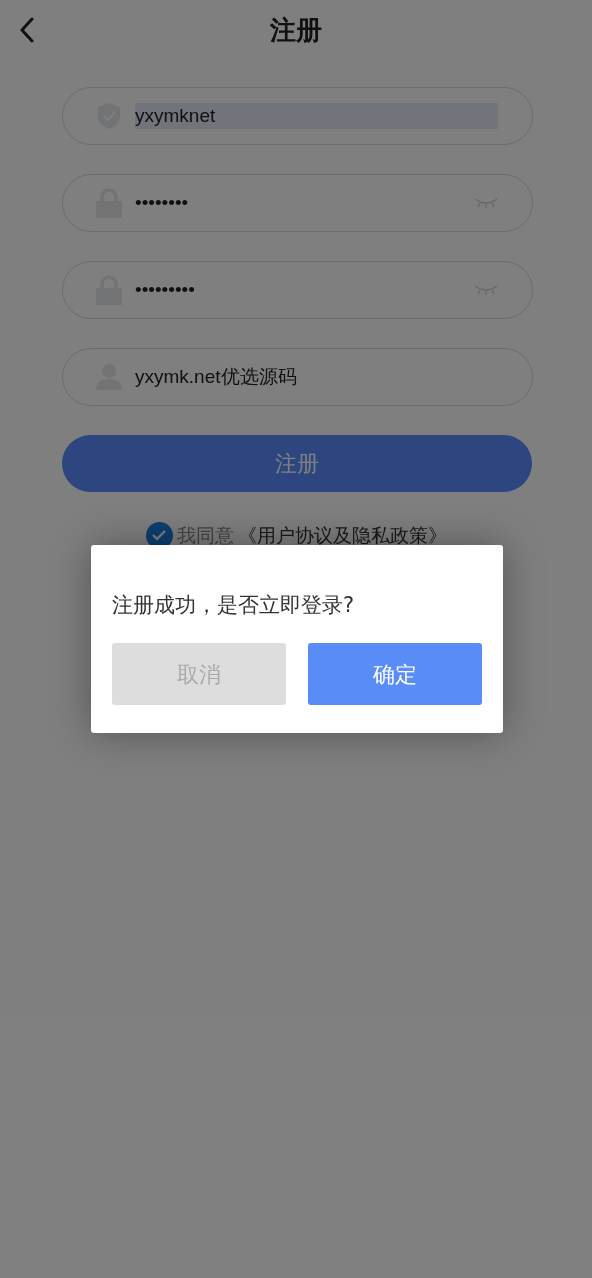 This screenshot has width=592, height=1278. What do you see at coordinates (159, 535) in the screenshot?
I see `check-icon` at bounding box center [159, 535].